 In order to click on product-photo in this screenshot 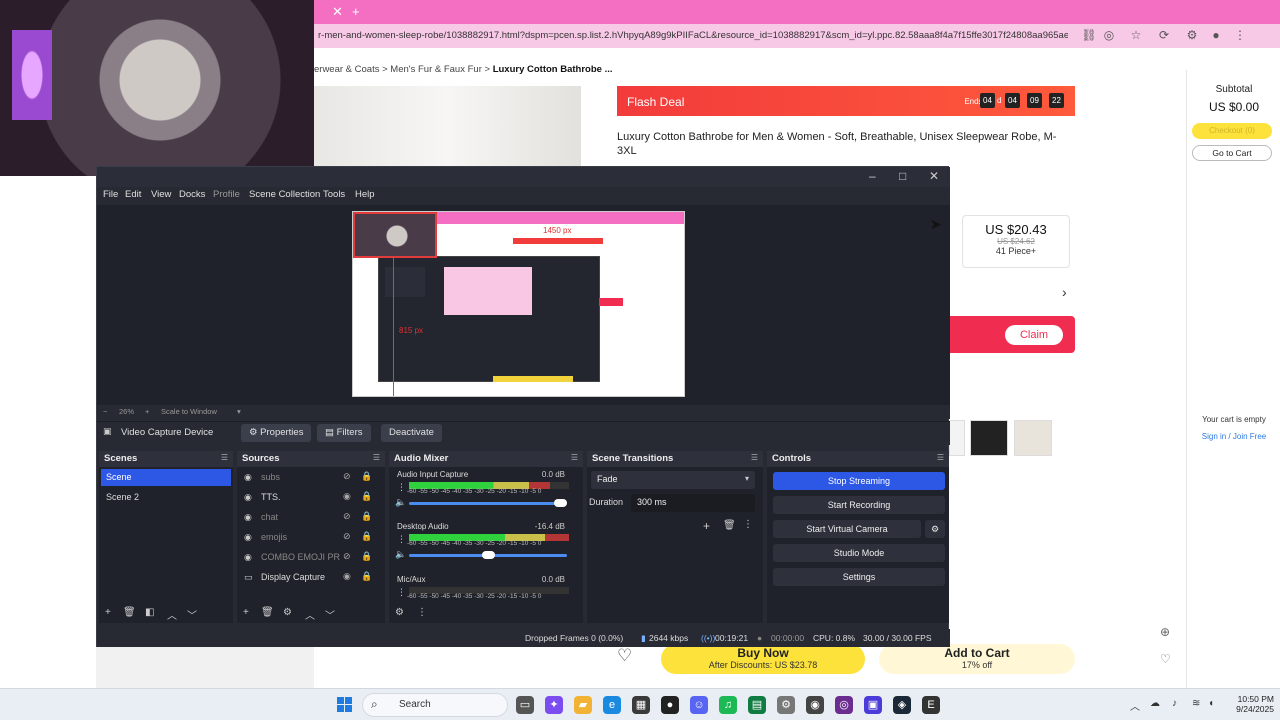, I will do `click(447, 126)`.